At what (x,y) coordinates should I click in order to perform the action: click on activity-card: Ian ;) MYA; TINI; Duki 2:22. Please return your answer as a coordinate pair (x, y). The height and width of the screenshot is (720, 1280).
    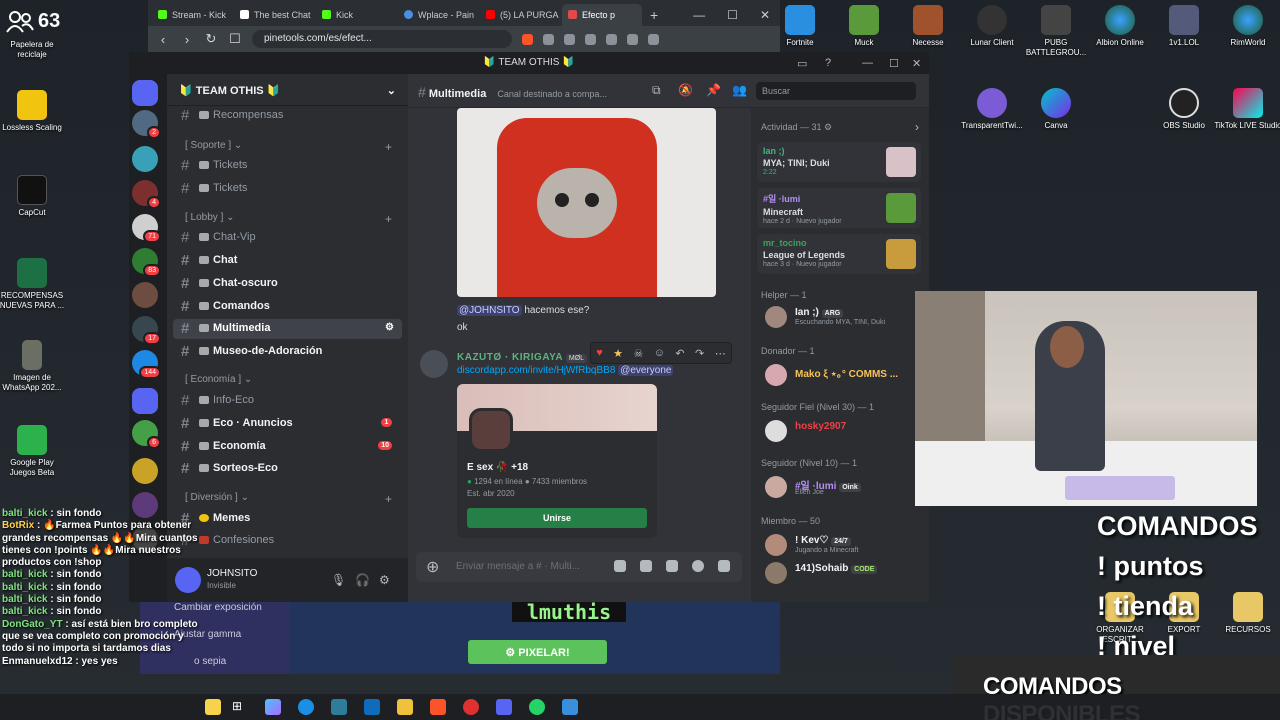
    Looking at the image, I should click on (839, 162).